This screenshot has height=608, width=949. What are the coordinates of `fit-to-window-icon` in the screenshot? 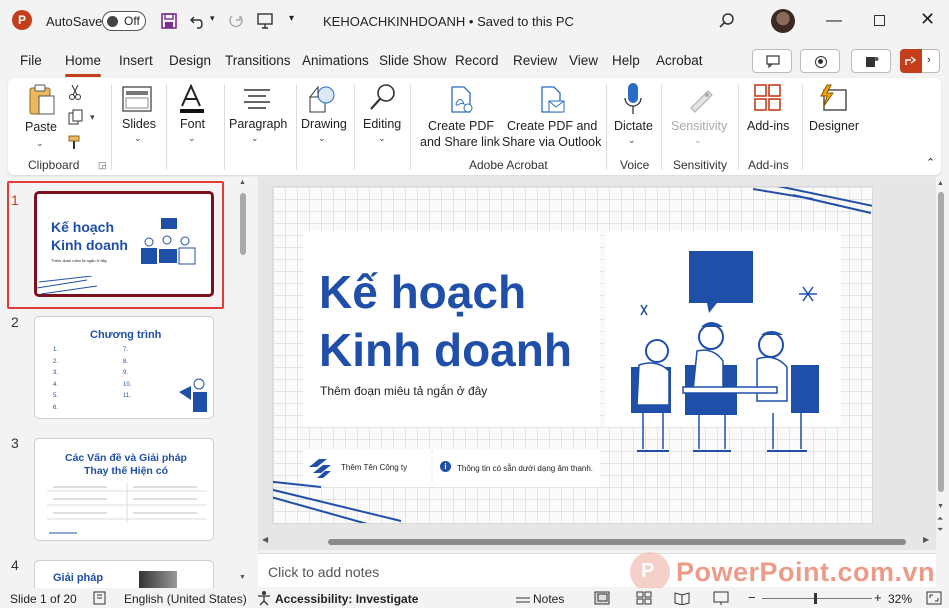 It's located at (934, 598).